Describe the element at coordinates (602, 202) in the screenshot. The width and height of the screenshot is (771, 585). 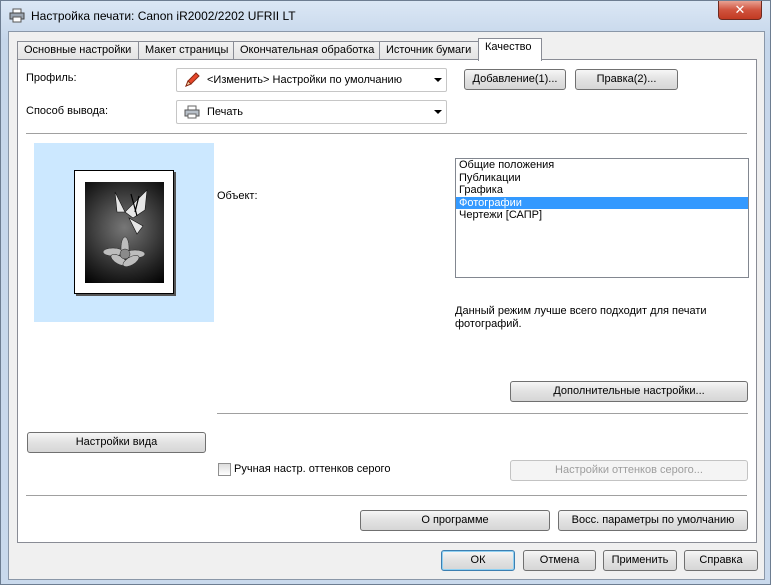
I see `list-item-selected: Фотографии` at that location.